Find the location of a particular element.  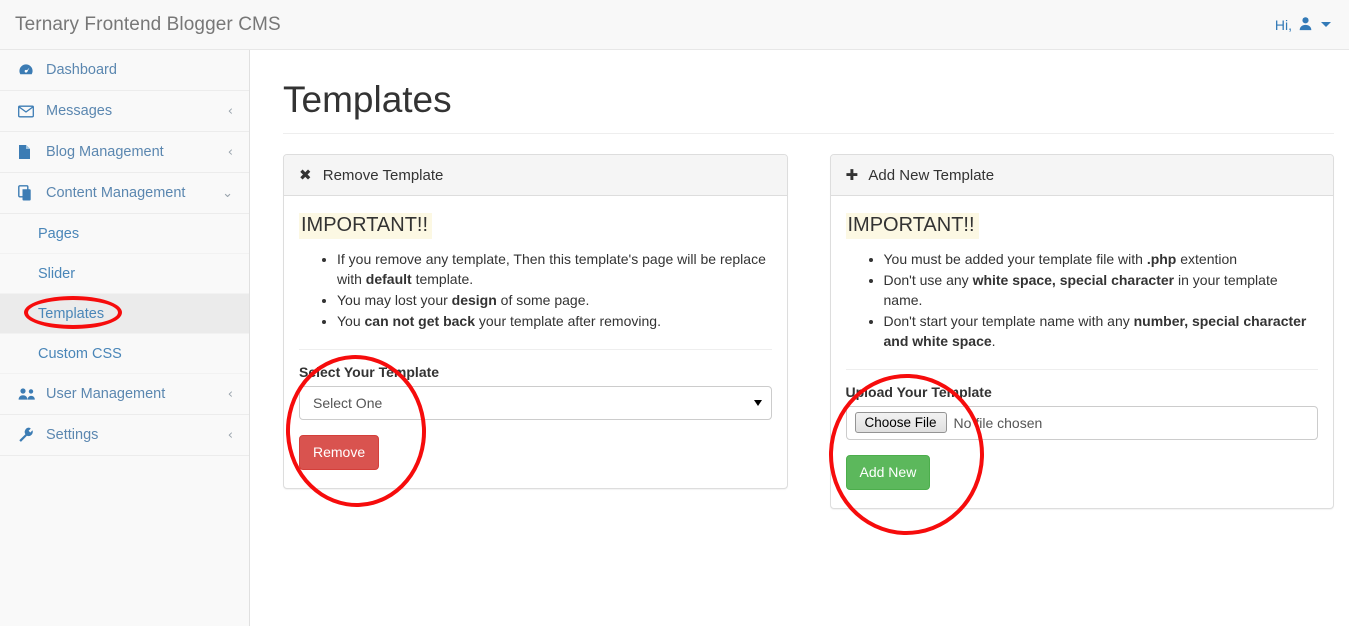

sidebar-item-blog-management: Blog Management ‹ is located at coordinates (124, 152).